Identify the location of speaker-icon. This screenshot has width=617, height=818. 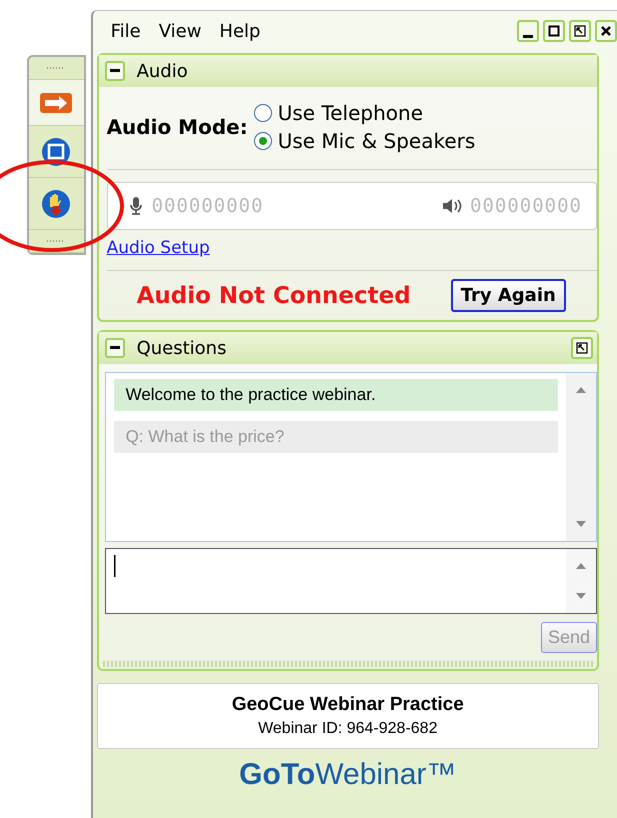
(452, 206).